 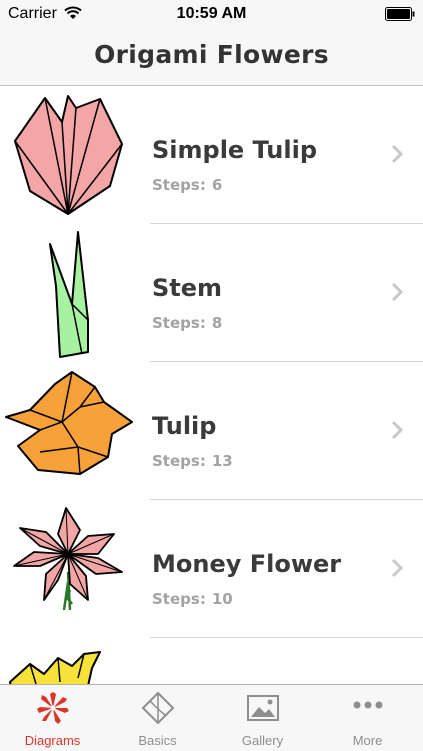 I want to click on diagram-steps: Steps: 6, so click(x=187, y=185).